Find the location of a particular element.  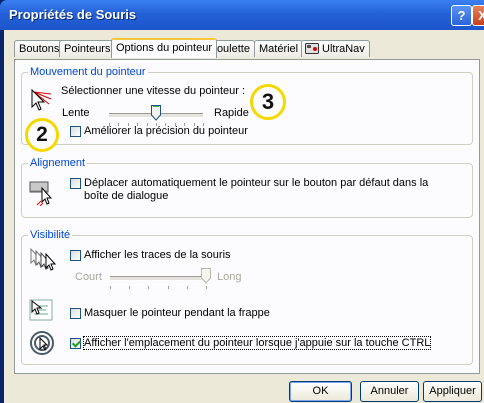

tab-options-pointeur: Options du pointeur is located at coordinates (164, 48).